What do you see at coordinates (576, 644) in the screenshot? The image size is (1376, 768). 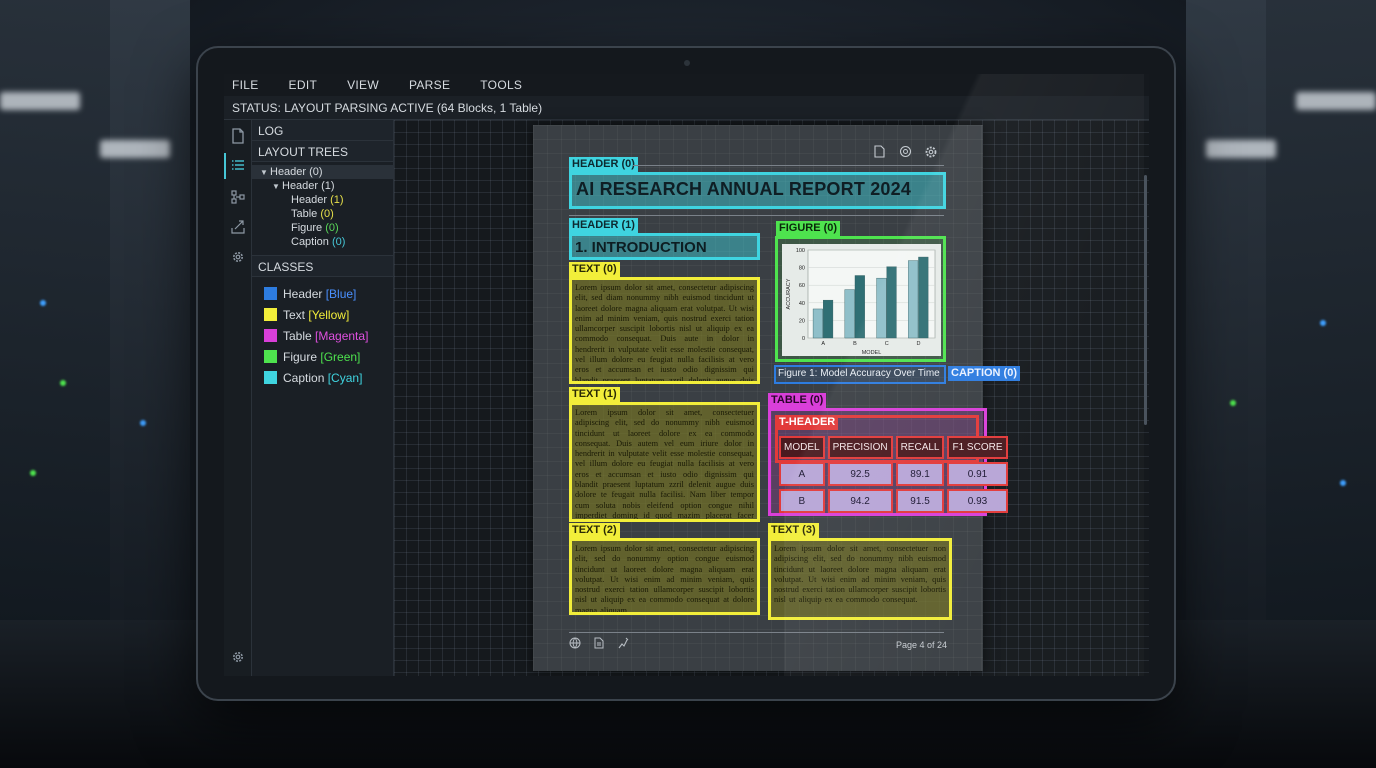 I see `globe-icon` at bounding box center [576, 644].